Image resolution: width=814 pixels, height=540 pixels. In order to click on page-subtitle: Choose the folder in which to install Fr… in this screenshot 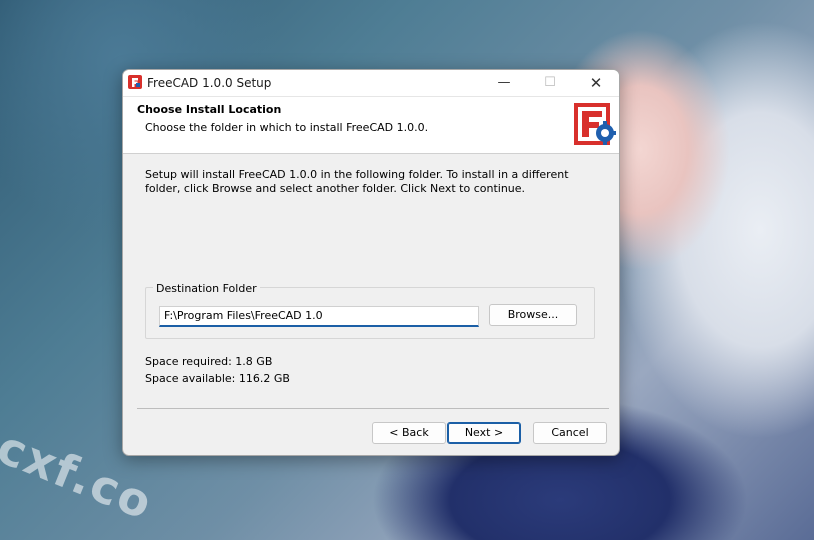, I will do `click(287, 127)`.